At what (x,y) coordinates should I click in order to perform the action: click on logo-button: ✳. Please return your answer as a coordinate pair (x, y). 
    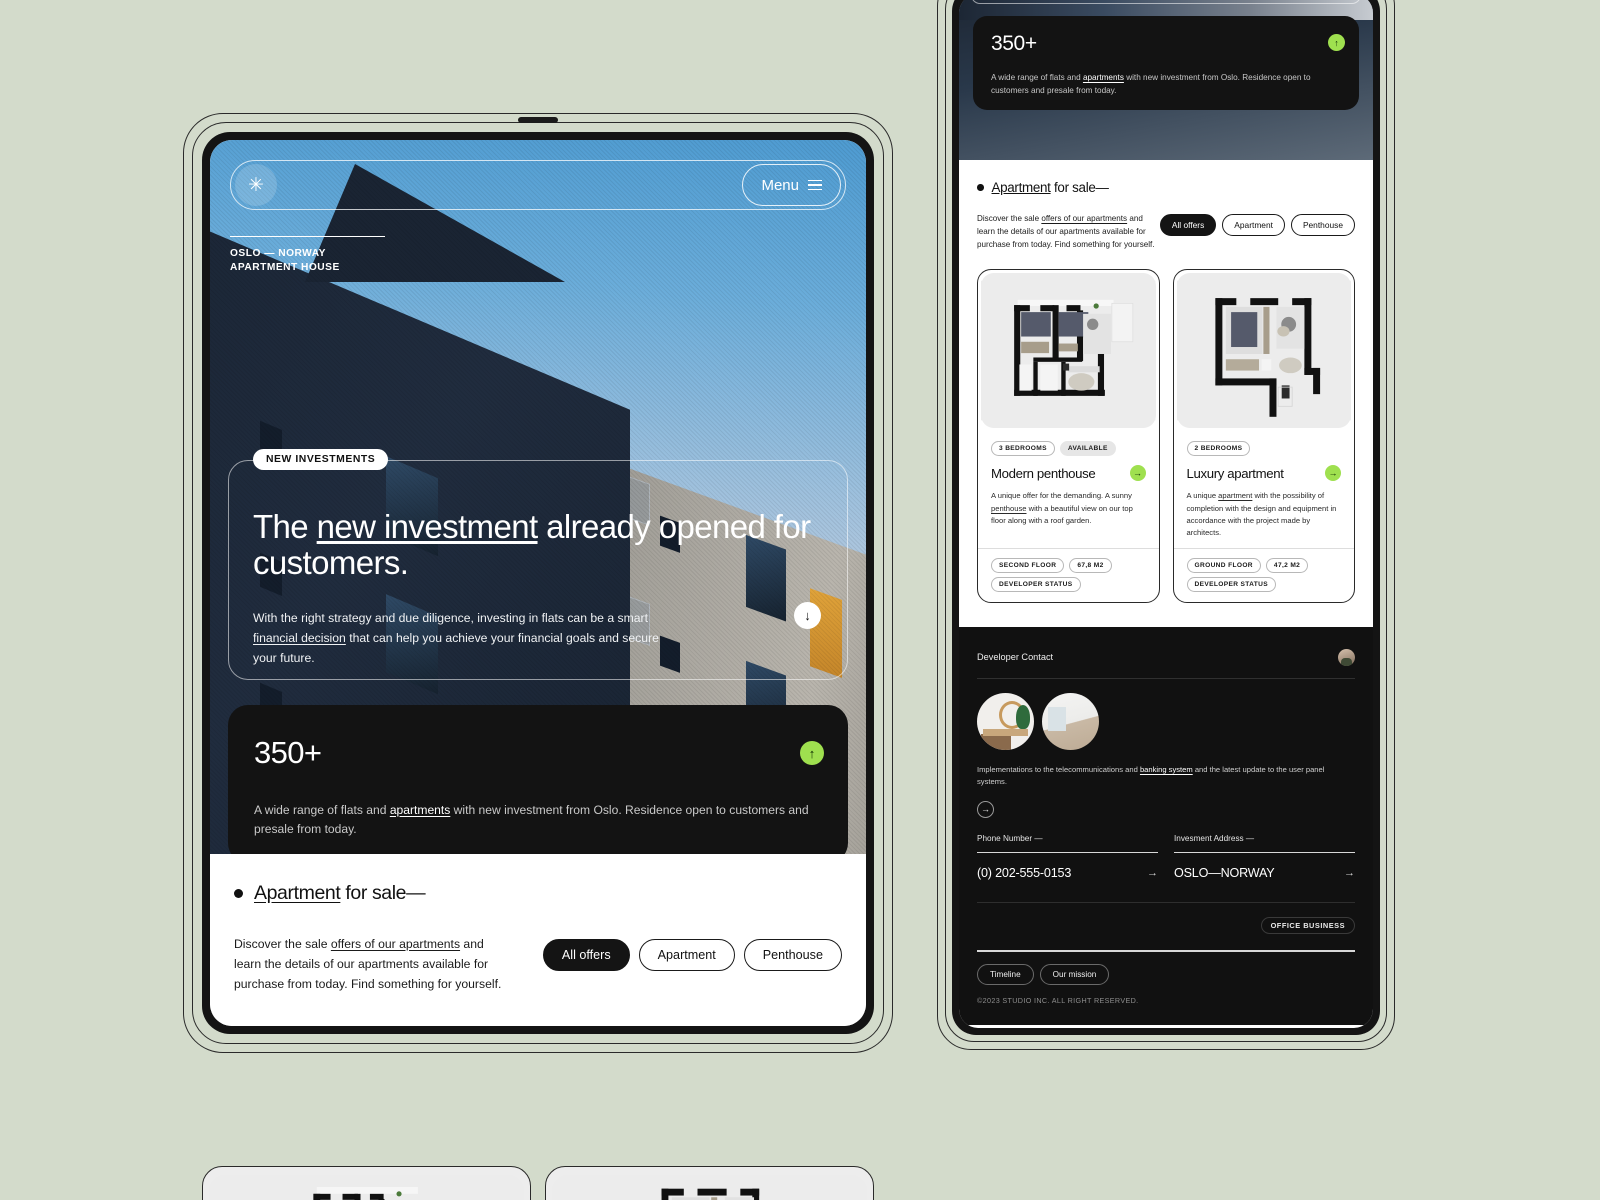
    Looking at the image, I should click on (256, 185).